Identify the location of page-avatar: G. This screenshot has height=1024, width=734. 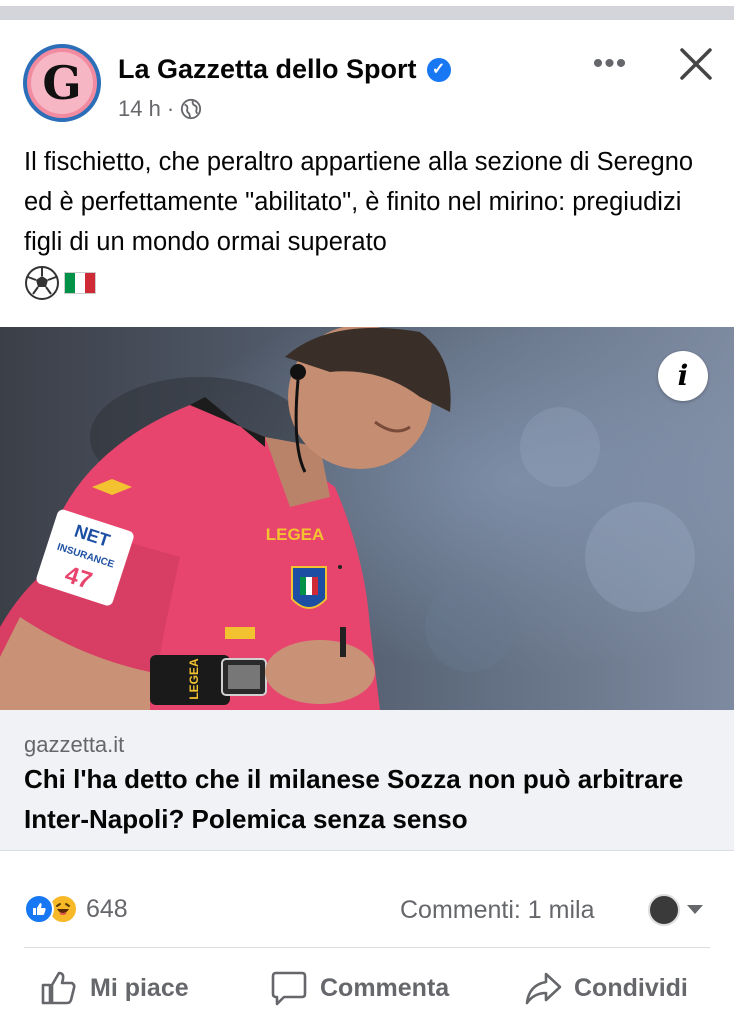
(62, 83).